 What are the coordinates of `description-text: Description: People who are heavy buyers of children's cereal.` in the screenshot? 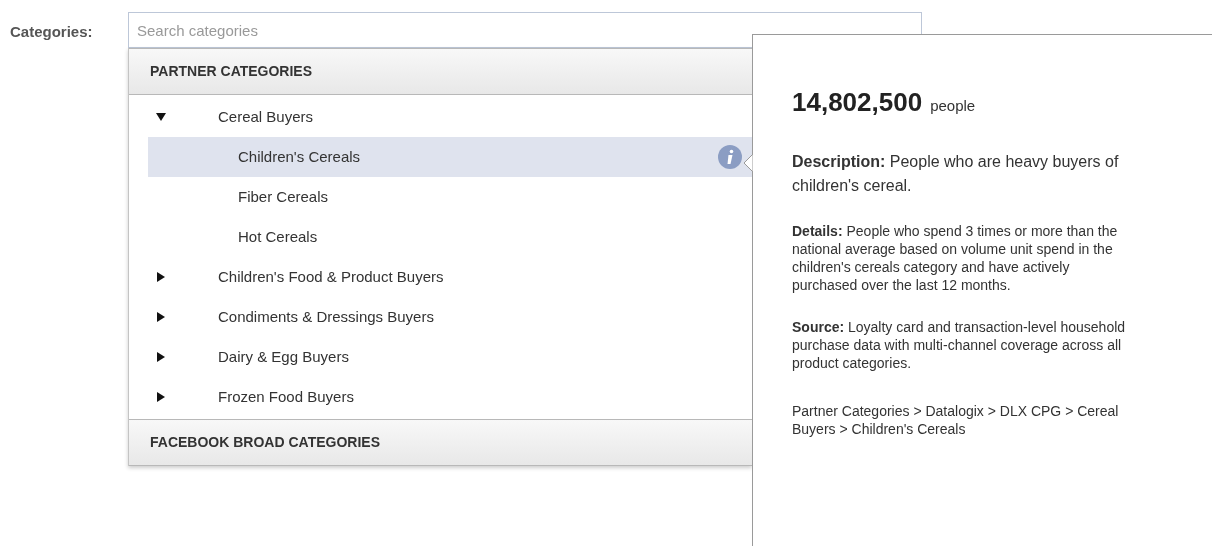 It's located at (956, 174).